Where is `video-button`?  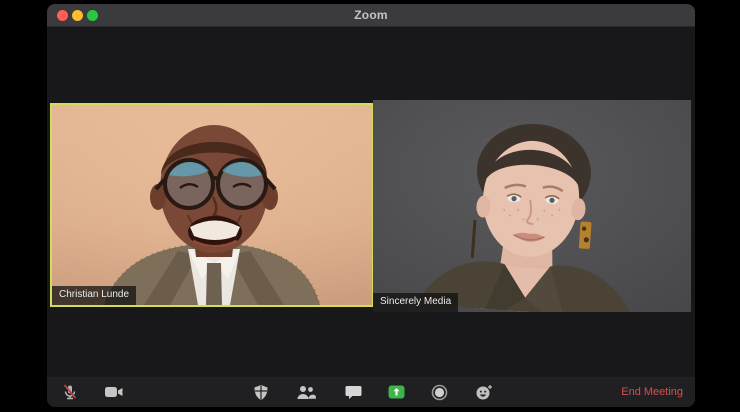
video-button is located at coordinates (114, 392).